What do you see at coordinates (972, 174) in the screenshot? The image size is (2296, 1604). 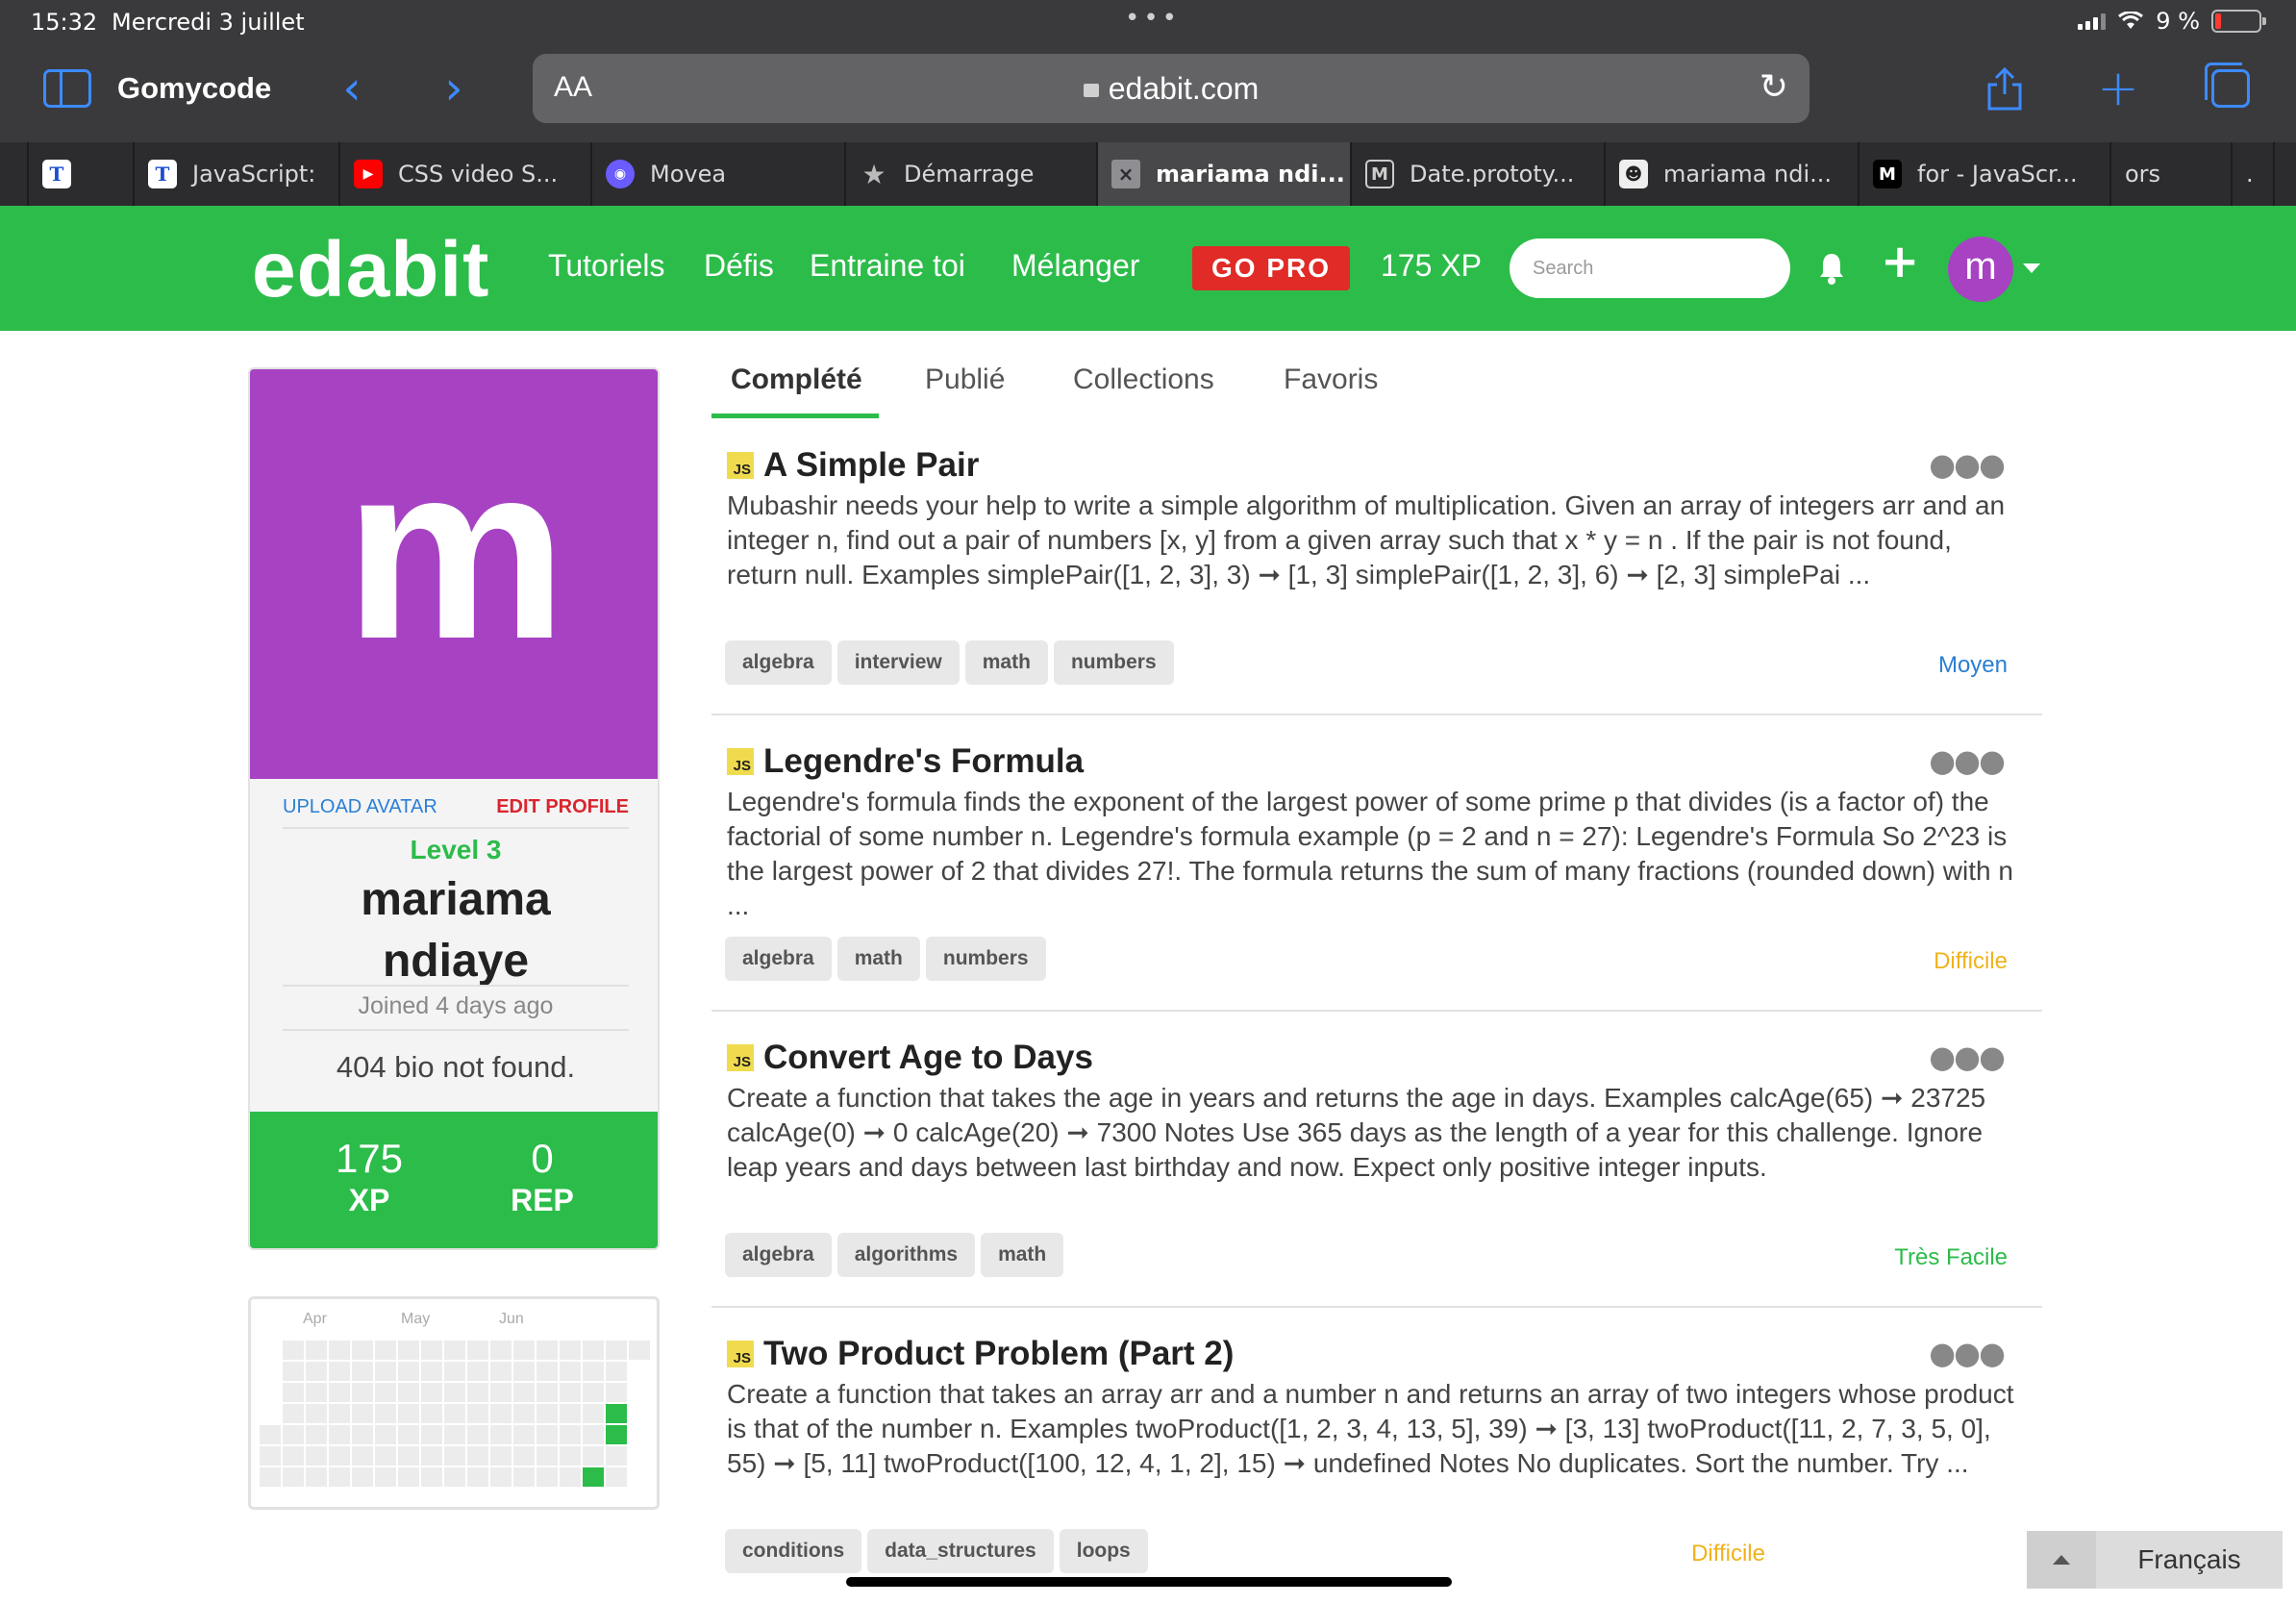 I see `browser-tab: ★ Démarrage` at bounding box center [972, 174].